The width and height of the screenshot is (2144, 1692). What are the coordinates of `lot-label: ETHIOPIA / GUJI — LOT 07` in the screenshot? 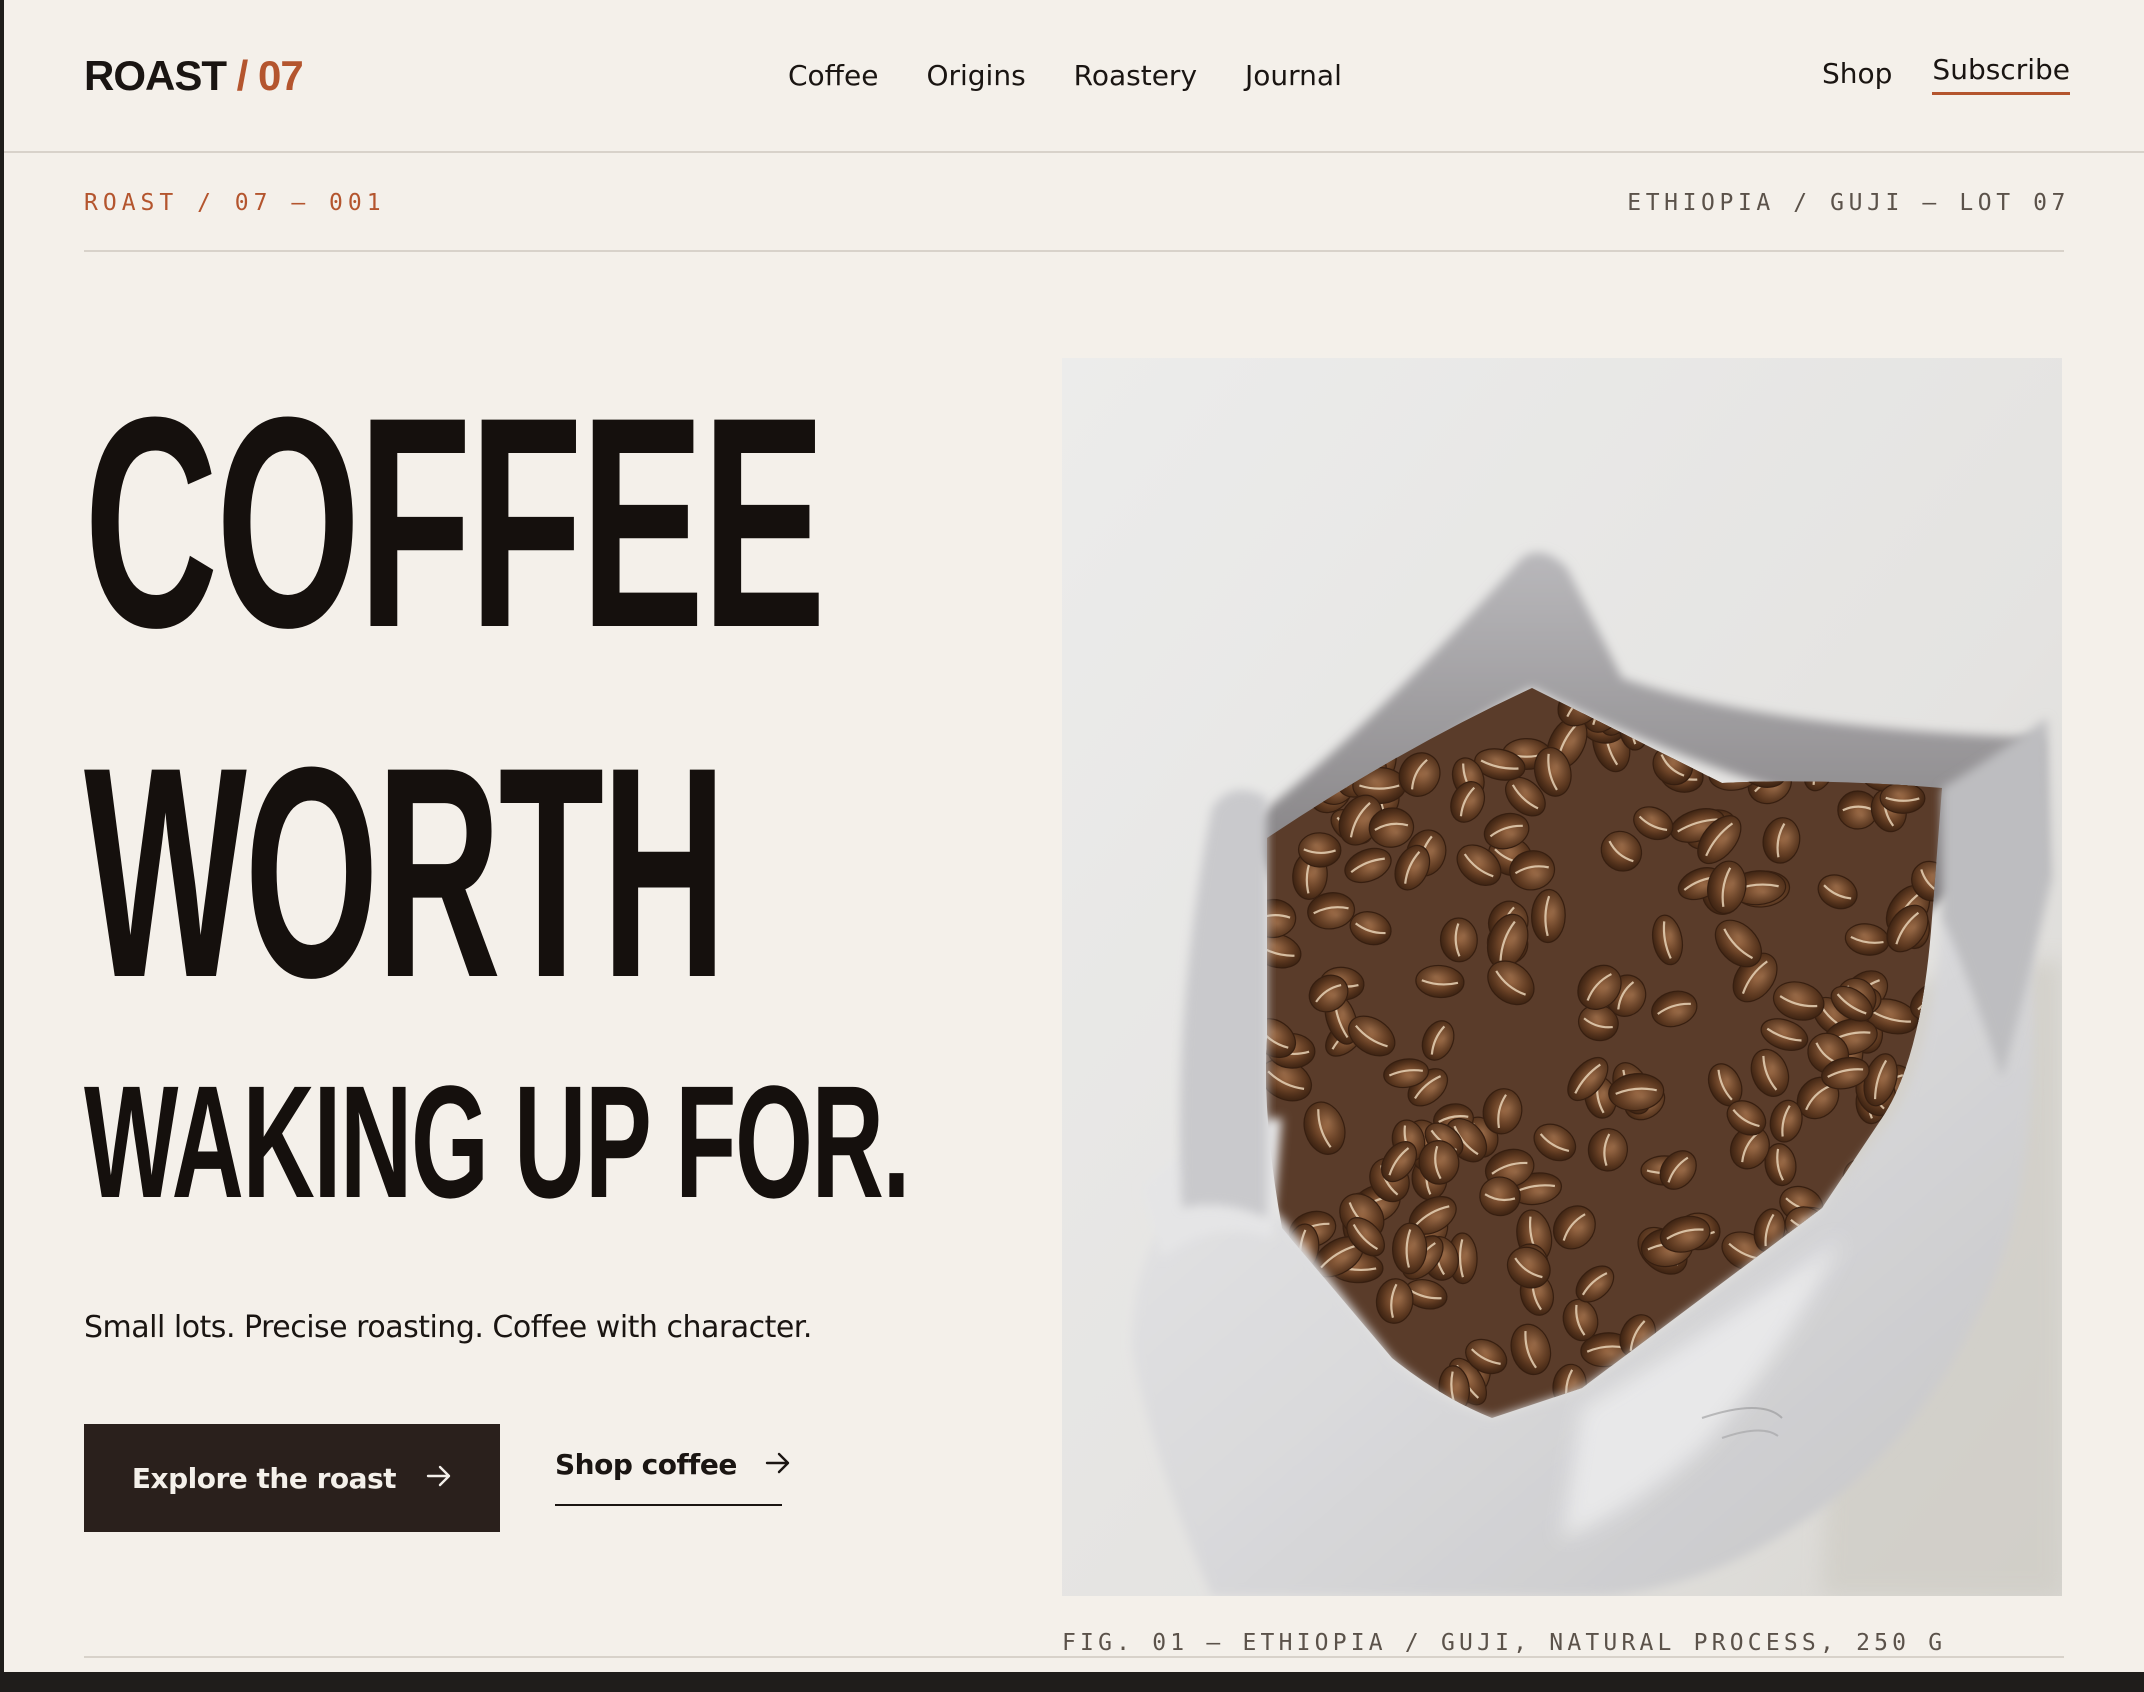 It's located at (1848, 203).